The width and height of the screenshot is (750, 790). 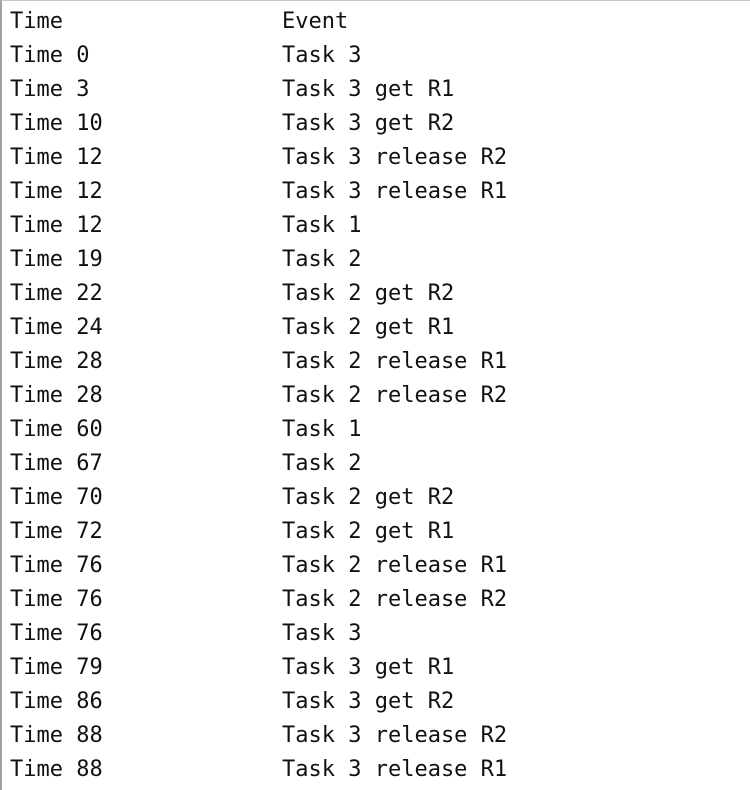 What do you see at coordinates (258, 736) in the screenshot?
I see `log-row: Time 88 Task 3 release R2` at bounding box center [258, 736].